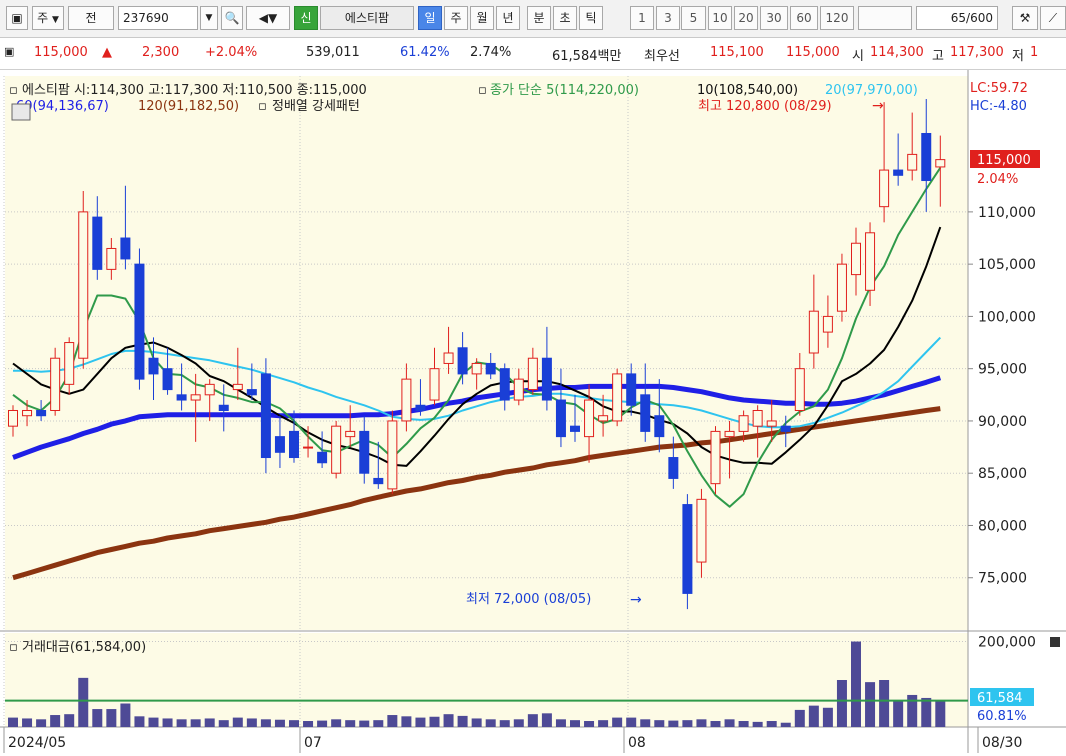 The width and height of the screenshot is (1066, 756). What do you see at coordinates (1007, 317) in the screenshot?
I see `y-tick-label: 100,000` at bounding box center [1007, 317].